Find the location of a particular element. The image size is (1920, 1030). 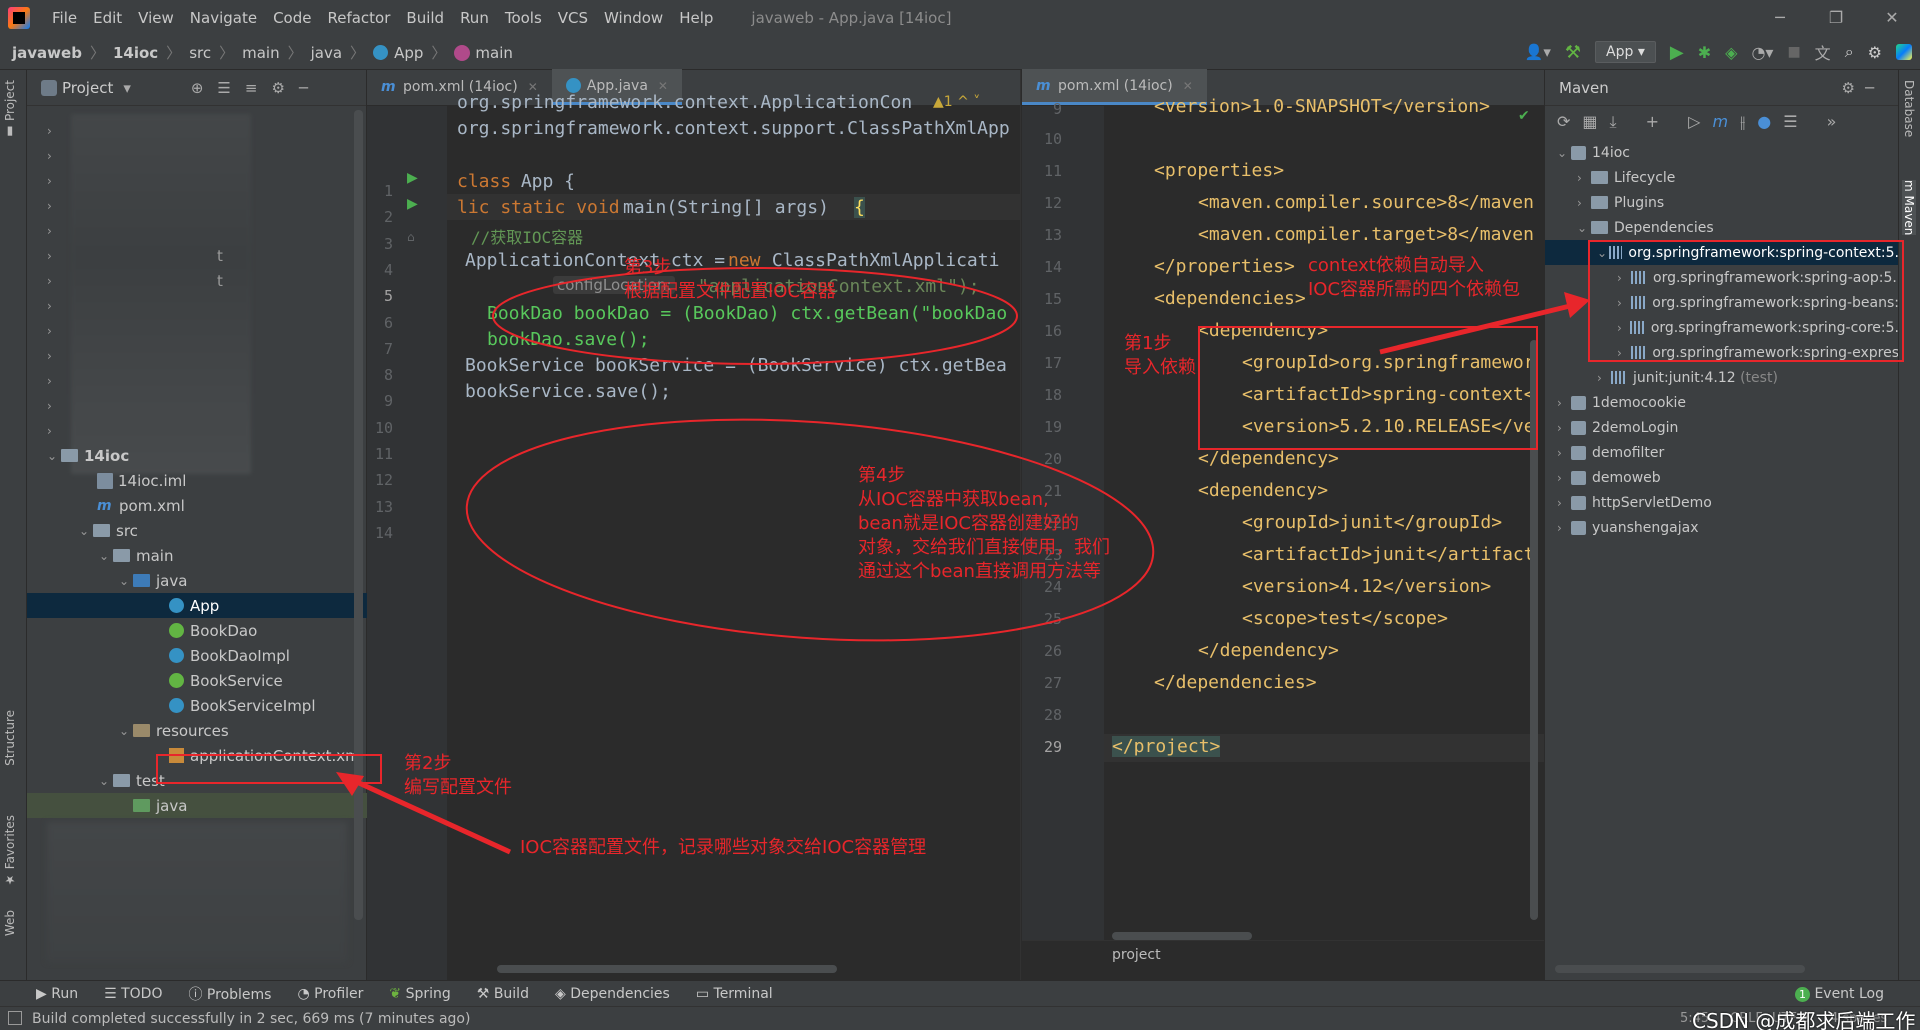

annotation-arrow-config is located at coordinates (429, 815).